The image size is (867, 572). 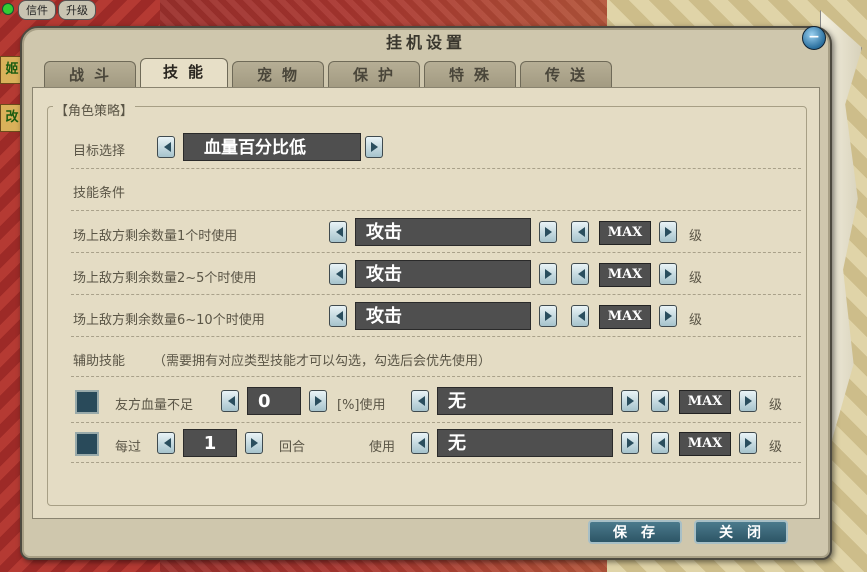 I want to click on tab-teleport: 传送, so click(x=566, y=74).